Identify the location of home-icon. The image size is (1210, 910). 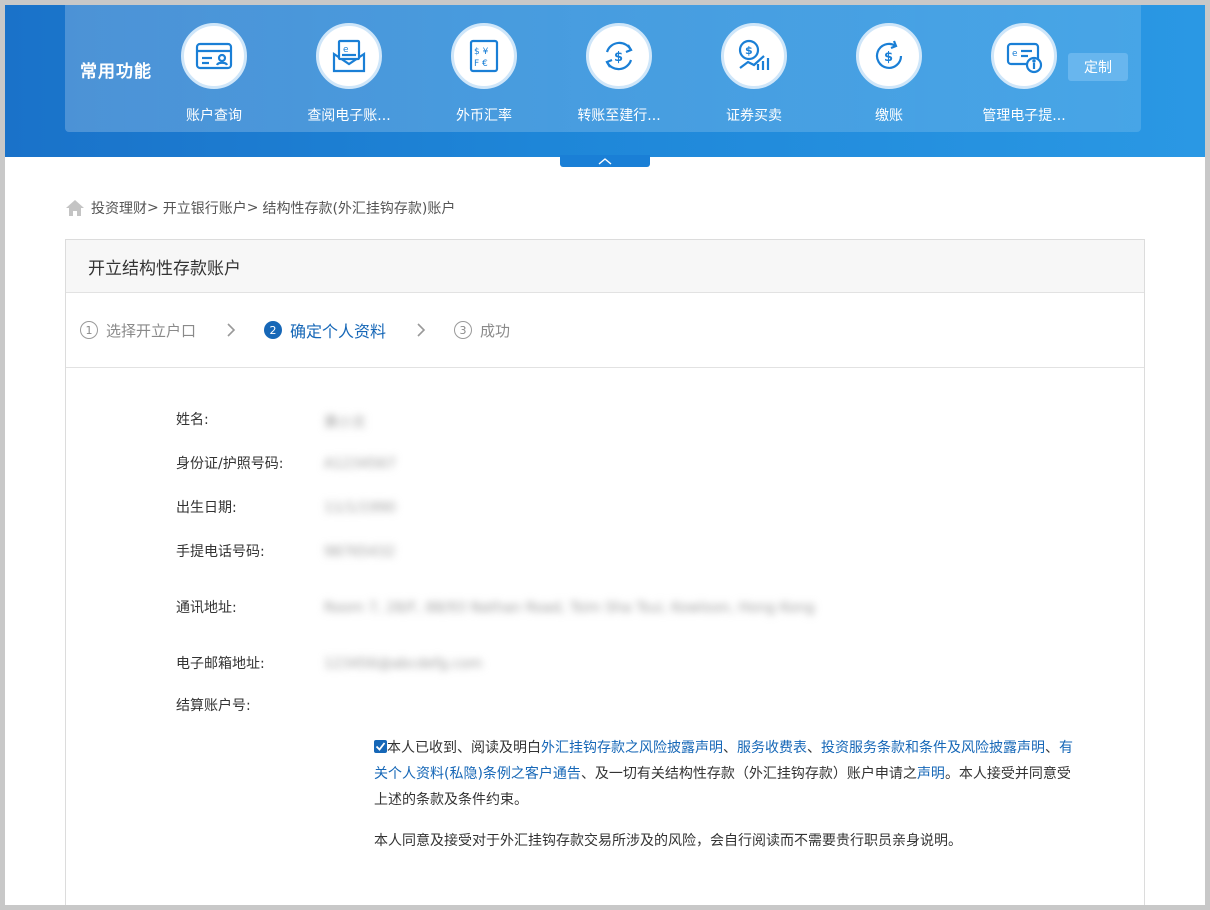
(75, 208).